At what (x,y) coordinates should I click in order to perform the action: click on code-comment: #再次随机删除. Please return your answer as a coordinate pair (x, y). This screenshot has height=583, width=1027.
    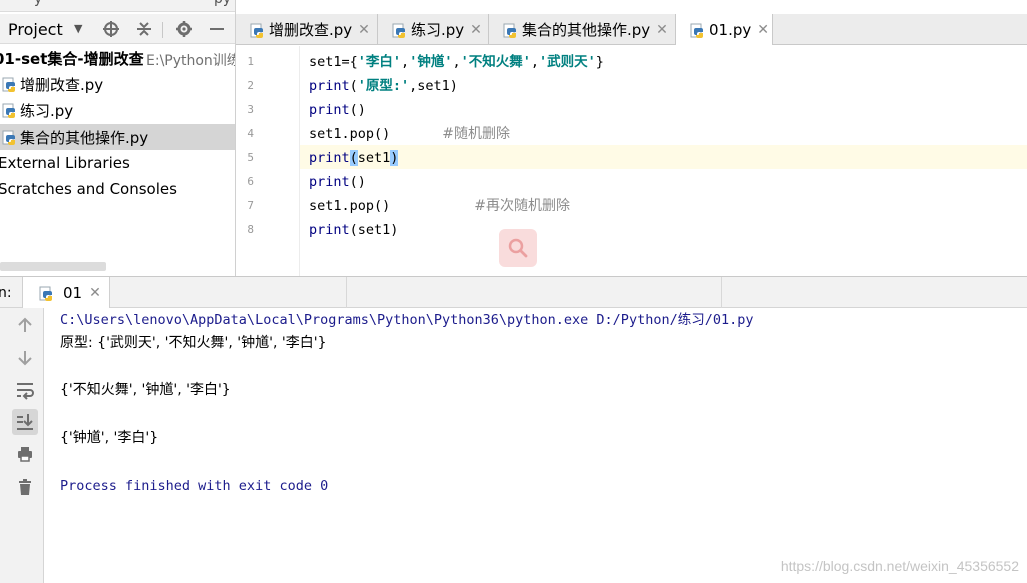
    Looking at the image, I should click on (522, 206).